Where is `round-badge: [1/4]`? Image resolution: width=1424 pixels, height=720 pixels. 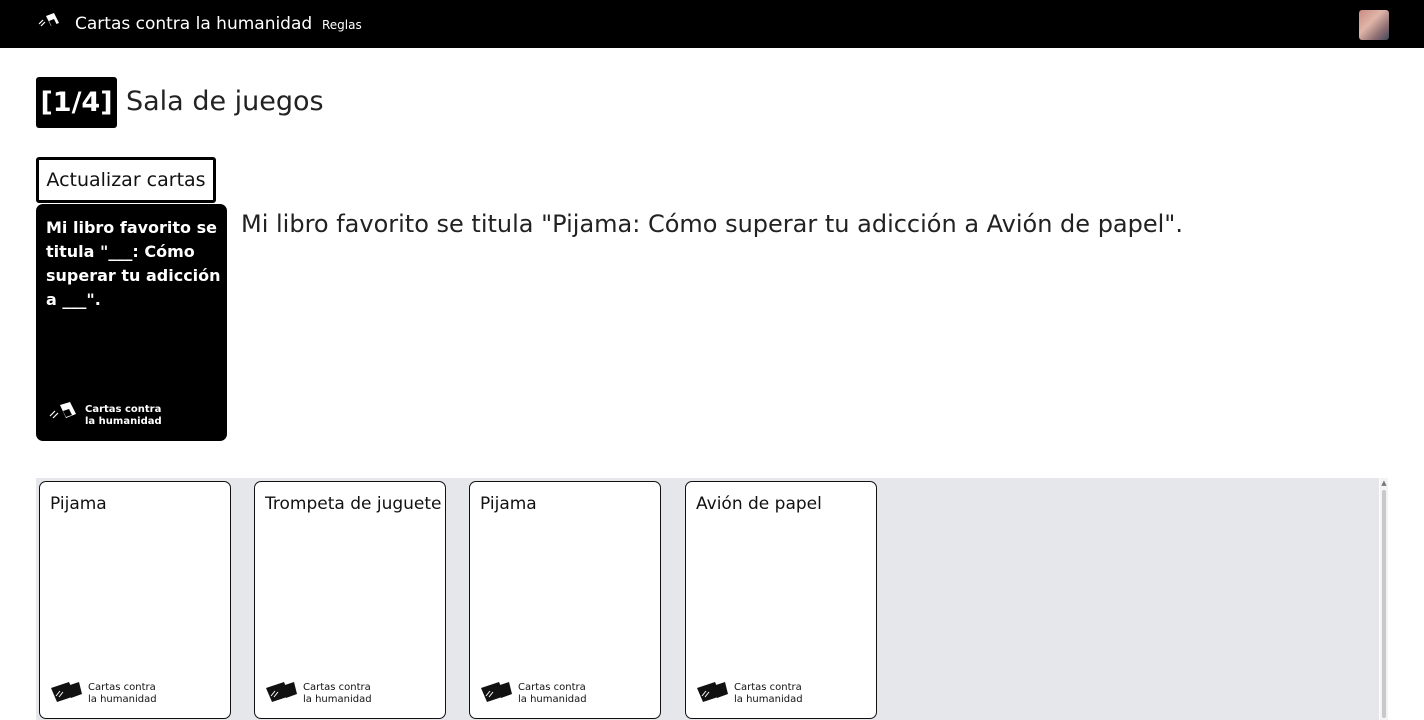
round-badge: [1/4] is located at coordinates (76, 102).